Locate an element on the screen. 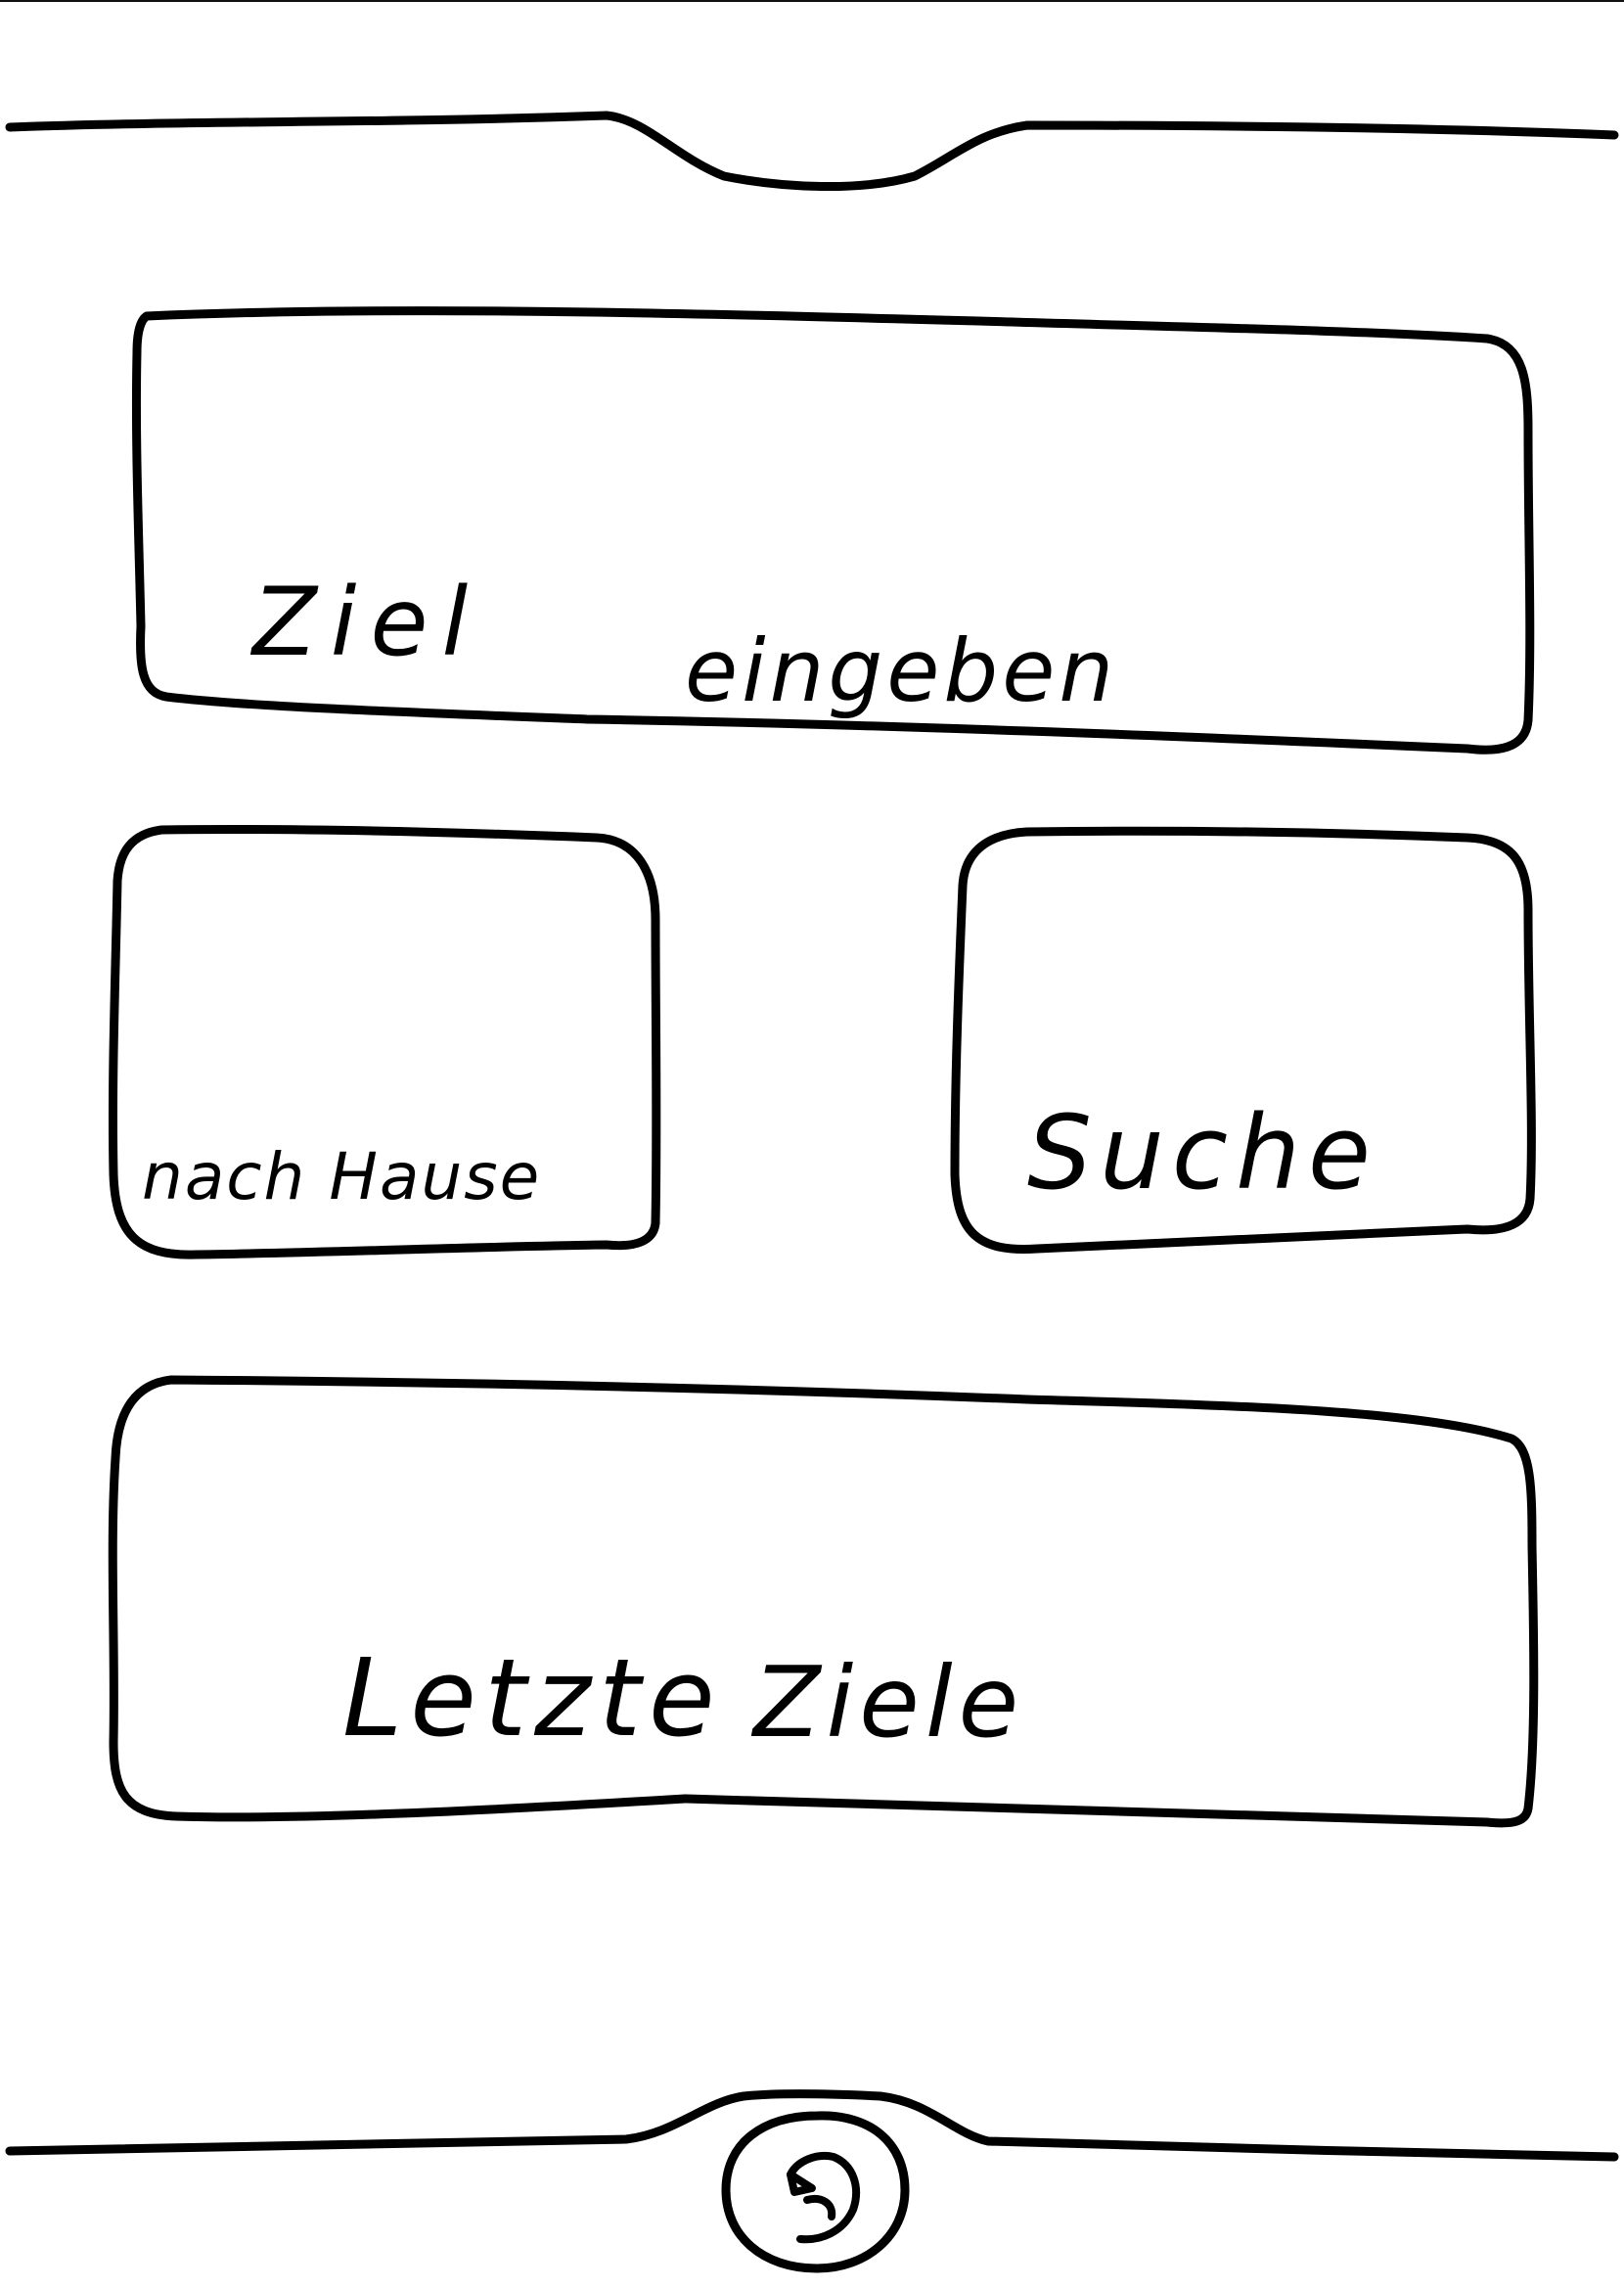 The height and width of the screenshot is (2288, 1624). back-button is located at coordinates (817, 2192).